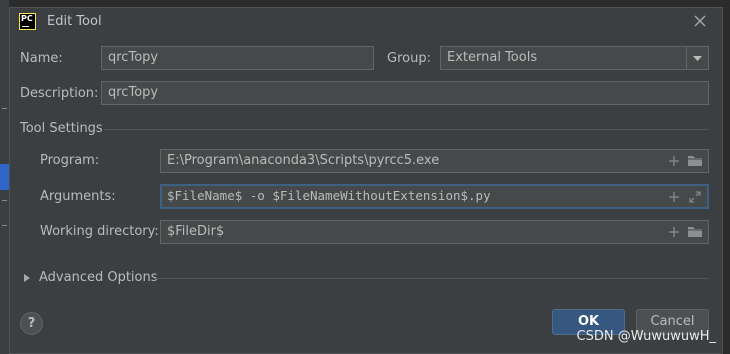 This screenshot has height=354, width=730. Describe the element at coordinates (237, 58) in the screenshot. I see `name-field: qrcTopy` at that location.